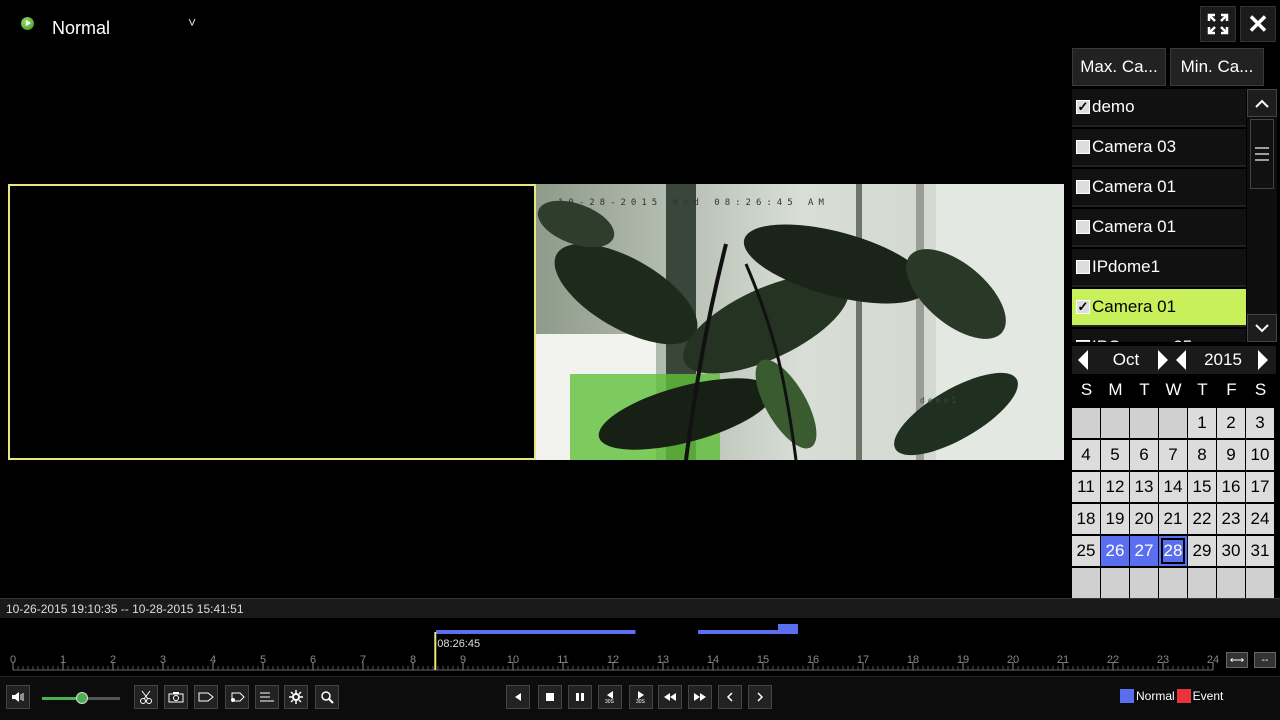  Describe the element at coordinates (82, 698) in the screenshot. I see `volume-slider-knob` at that location.